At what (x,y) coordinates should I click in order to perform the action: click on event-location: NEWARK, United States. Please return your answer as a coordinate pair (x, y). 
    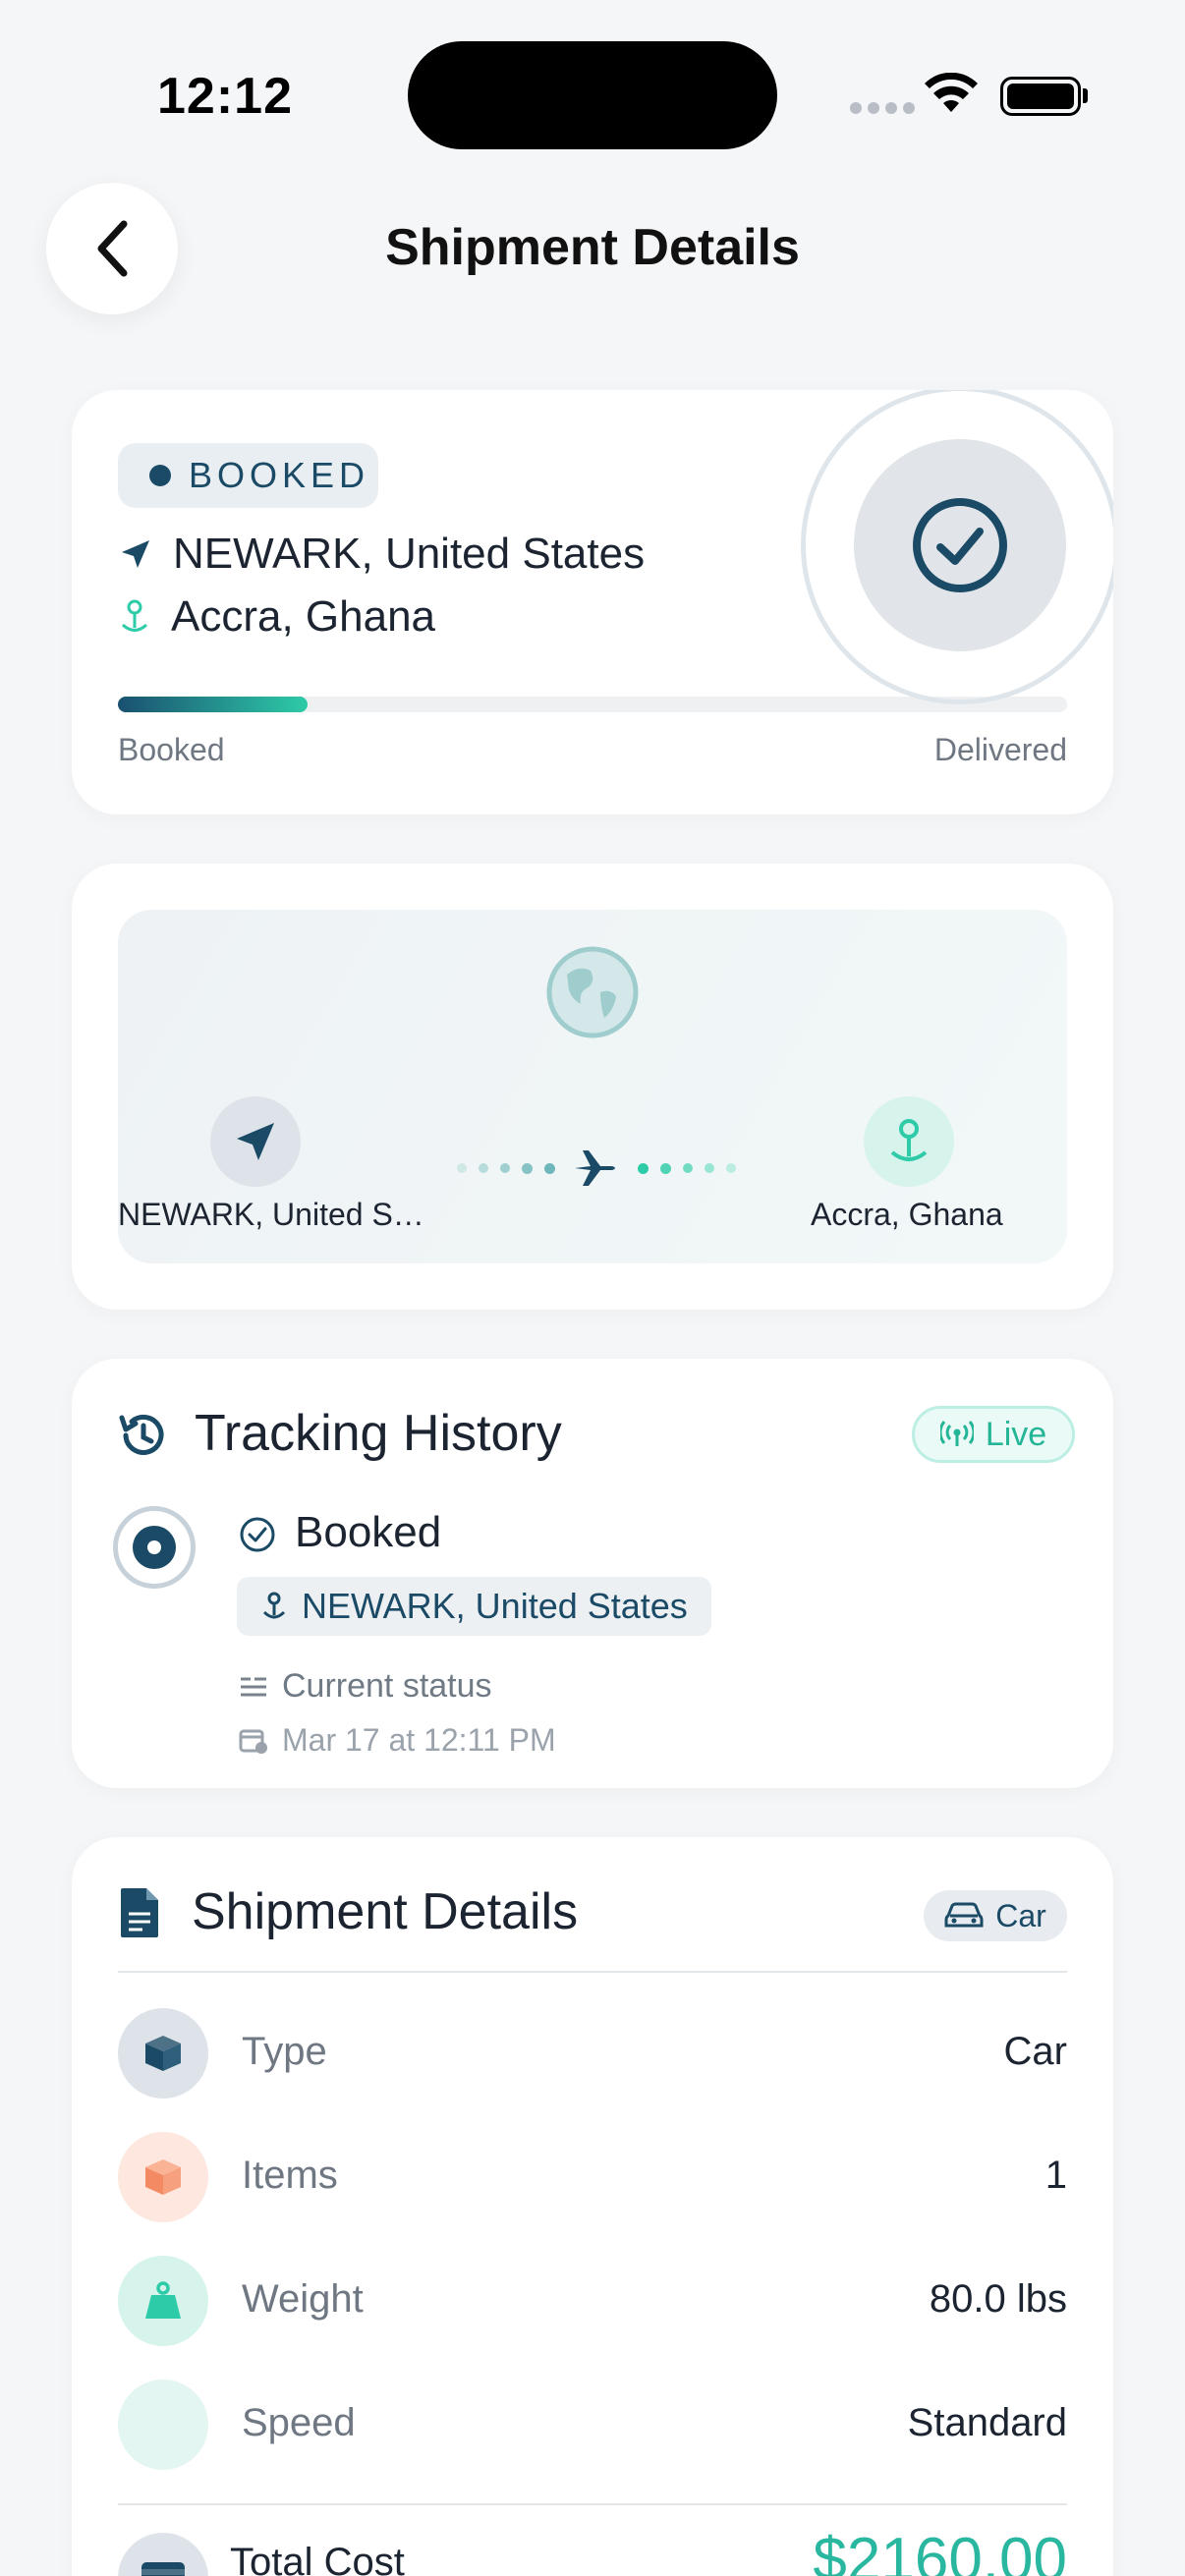
    Looking at the image, I should click on (495, 1606).